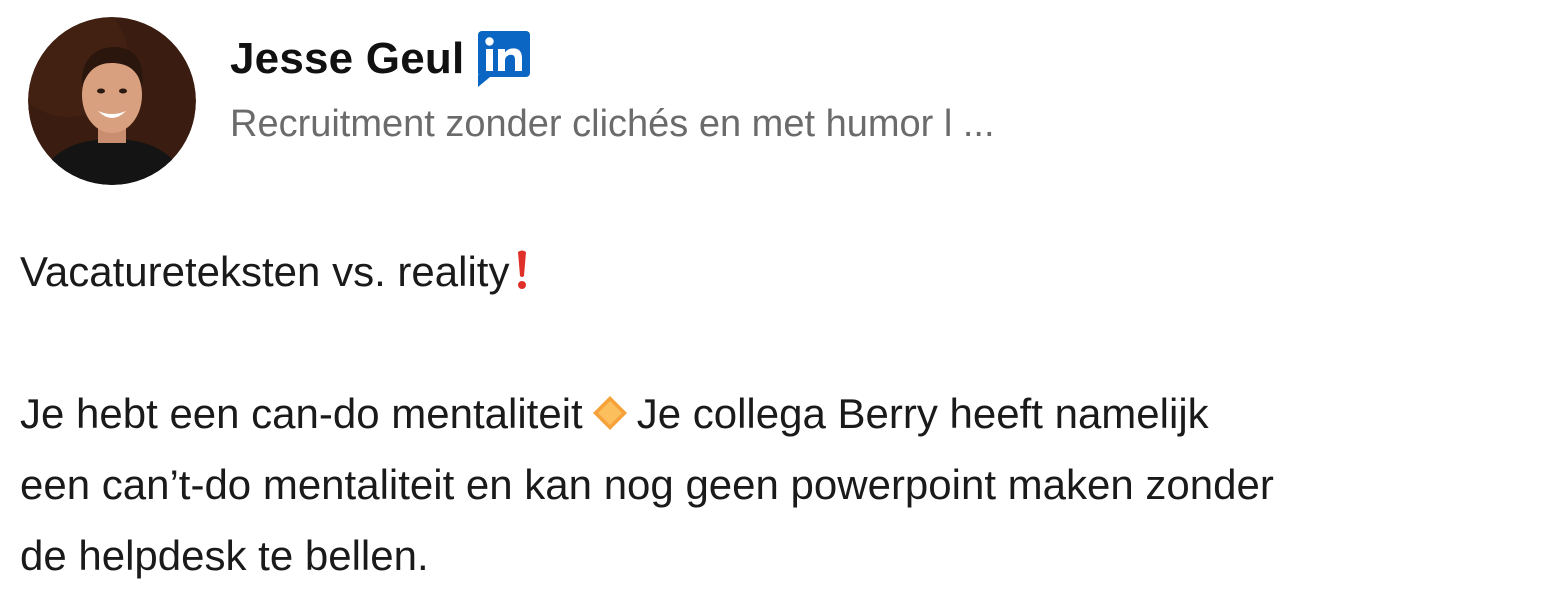 This screenshot has width=1558, height=602. I want to click on orange-diamond-icon, so click(609, 413).